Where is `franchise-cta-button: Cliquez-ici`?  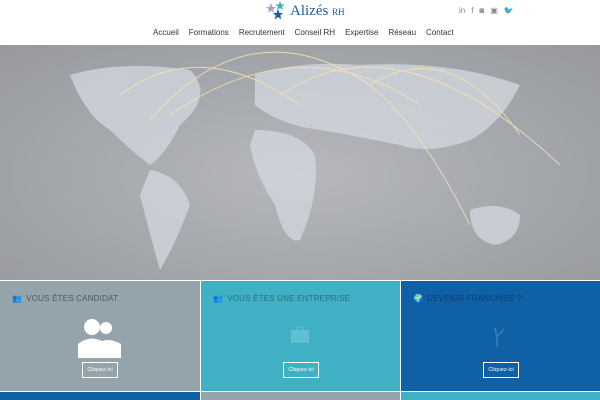
franchise-cta-button: Cliquez-ici is located at coordinates (501, 370).